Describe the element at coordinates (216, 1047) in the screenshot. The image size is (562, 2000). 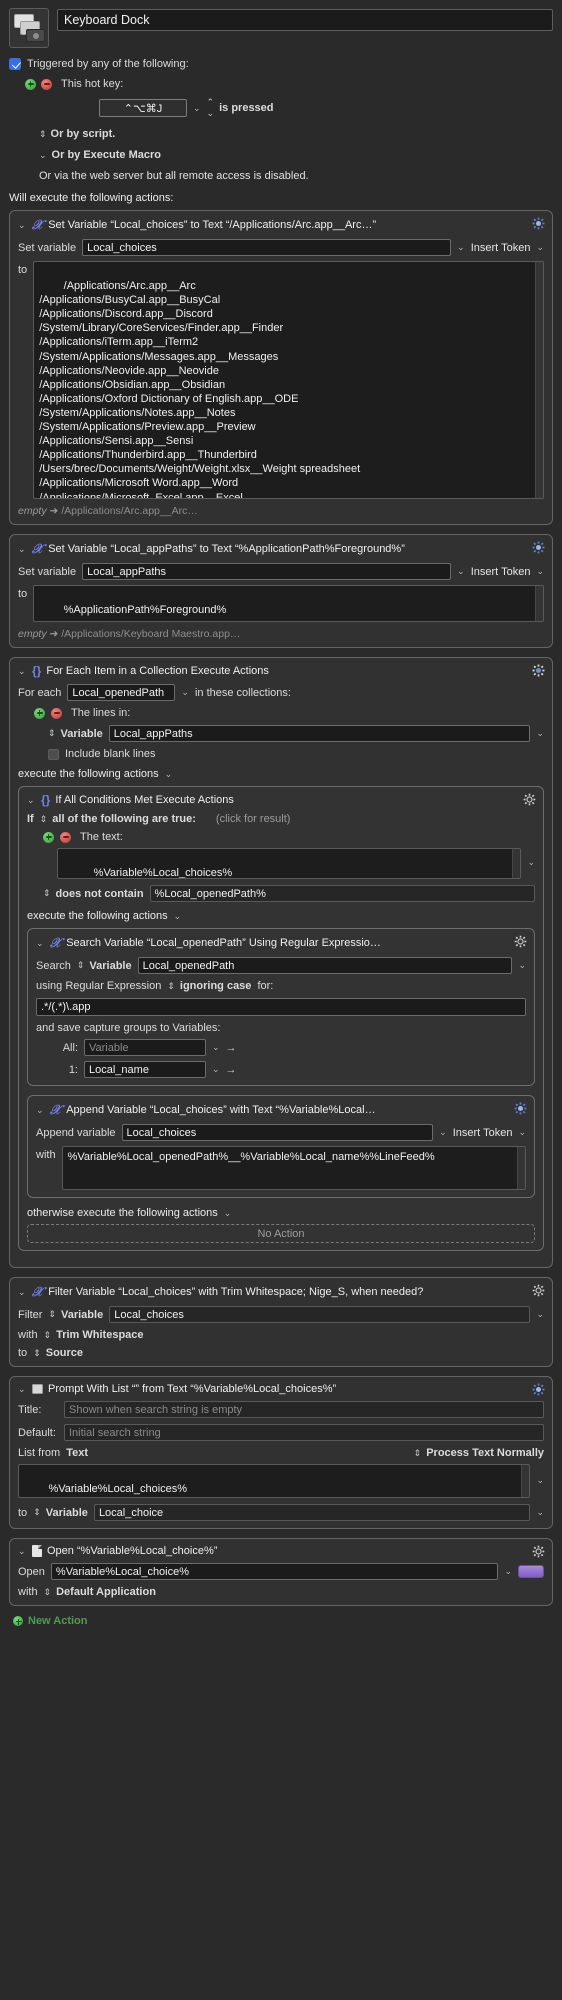
I see `capture-all-chevron-down-icon: ⌄` at that location.